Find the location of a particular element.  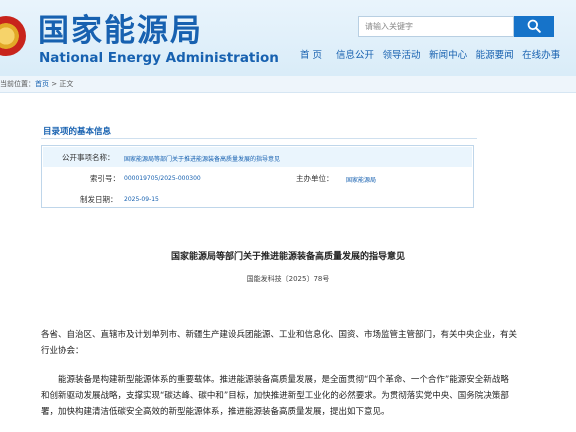

breadcrumb-prefix: 当前位置： is located at coordinates (17, 84).